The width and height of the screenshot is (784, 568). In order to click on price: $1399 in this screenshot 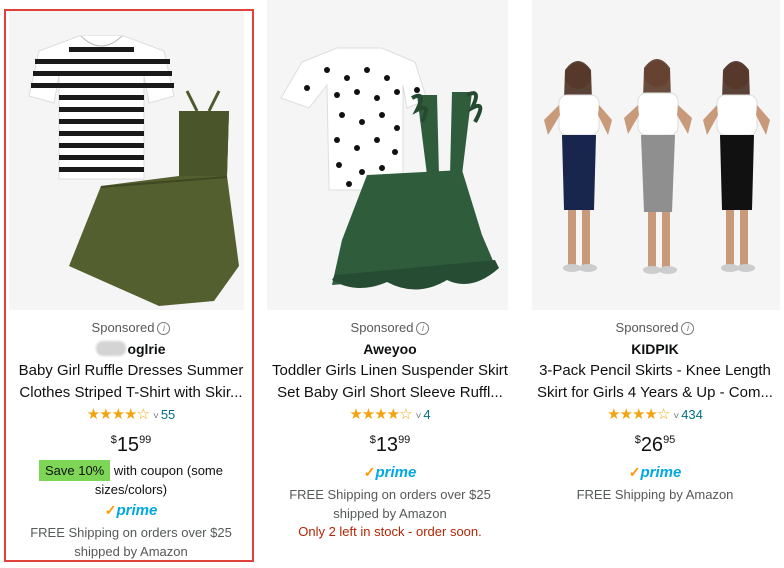, I will do `click(390, 445)`.